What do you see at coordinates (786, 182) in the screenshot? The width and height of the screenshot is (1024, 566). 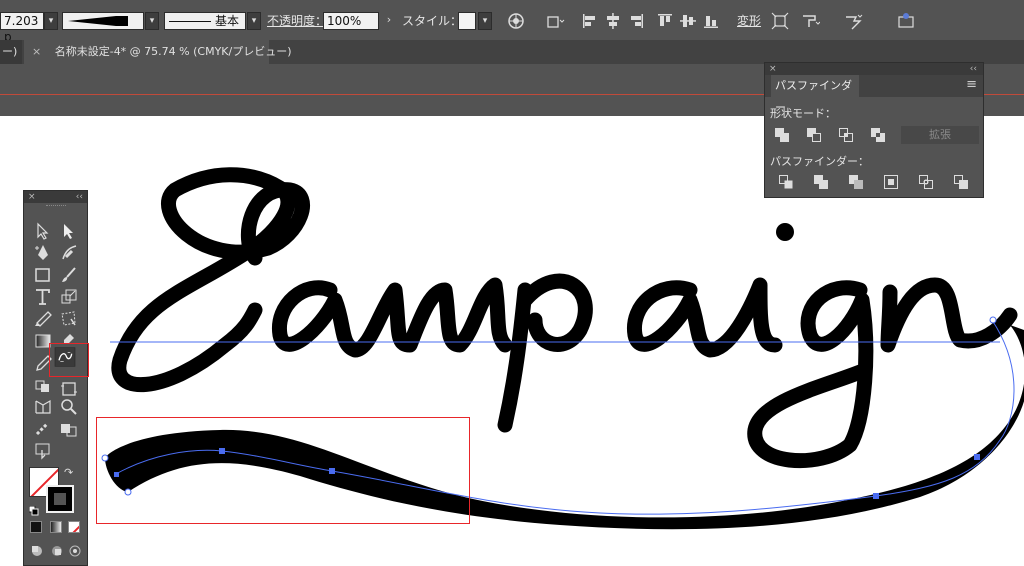 I see `divide-icon` at bounding box center [786, 182].